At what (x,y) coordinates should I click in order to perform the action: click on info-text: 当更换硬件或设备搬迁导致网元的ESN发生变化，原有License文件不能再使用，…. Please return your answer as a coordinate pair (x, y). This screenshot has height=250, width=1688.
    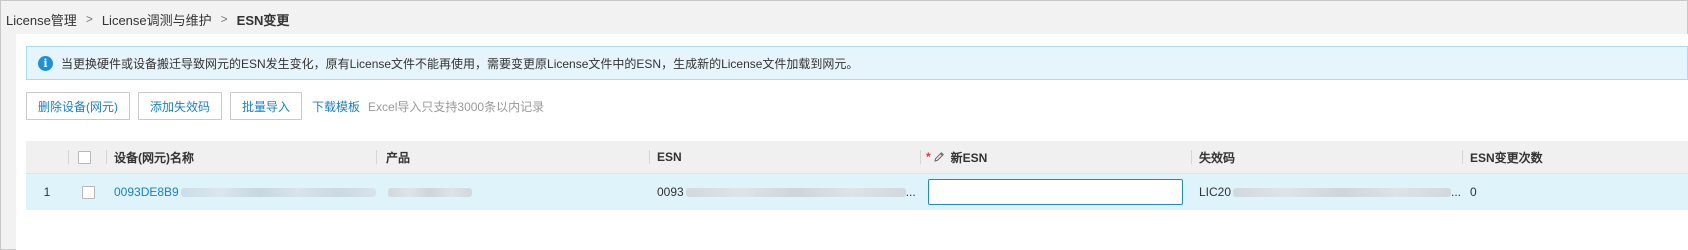
    Looking at the image, I should click on (460, 63).